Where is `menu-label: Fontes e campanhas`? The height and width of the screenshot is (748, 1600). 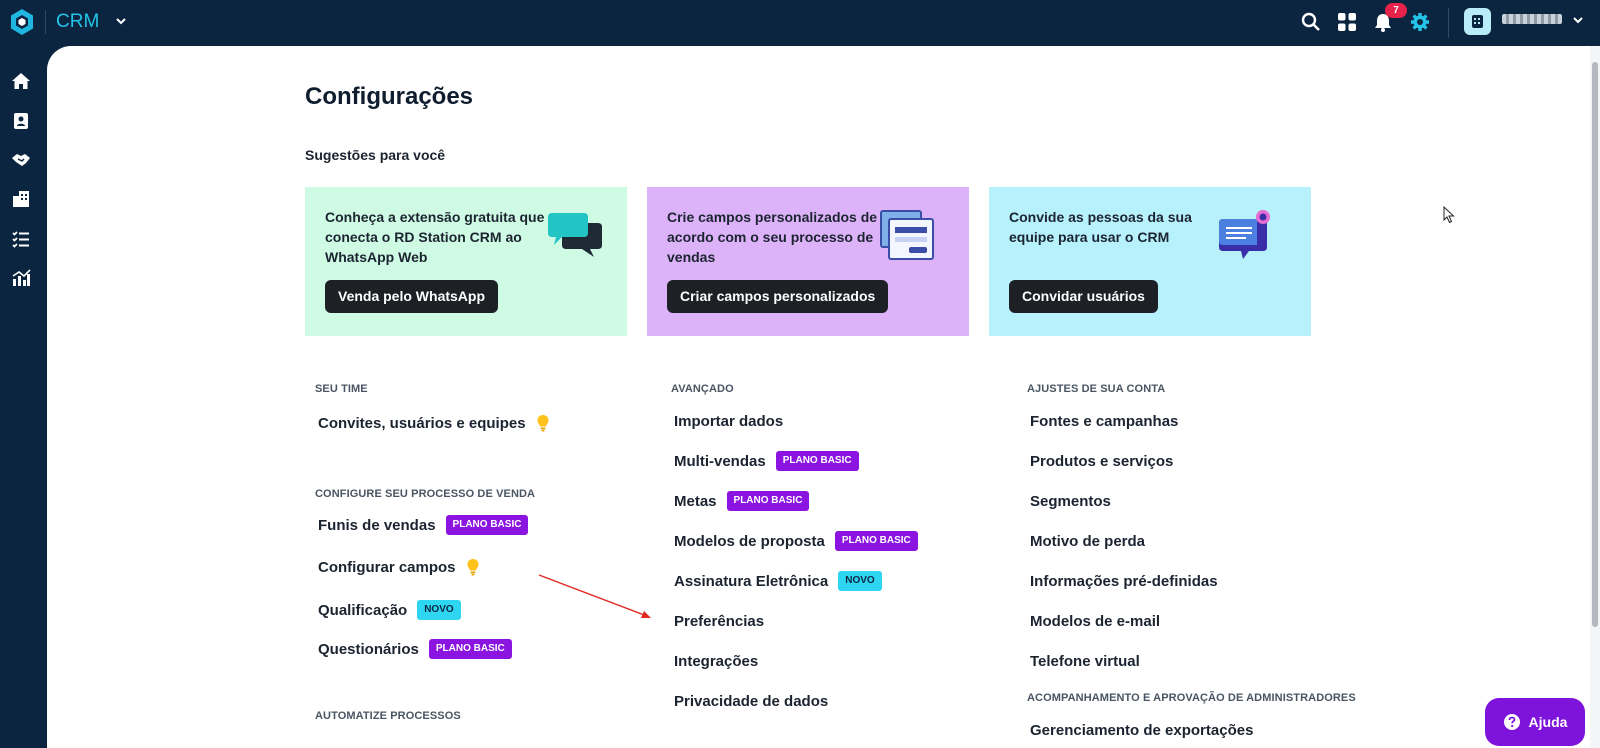
menu-label: Fontes e campanhas is located at coordinates (1104, 421).